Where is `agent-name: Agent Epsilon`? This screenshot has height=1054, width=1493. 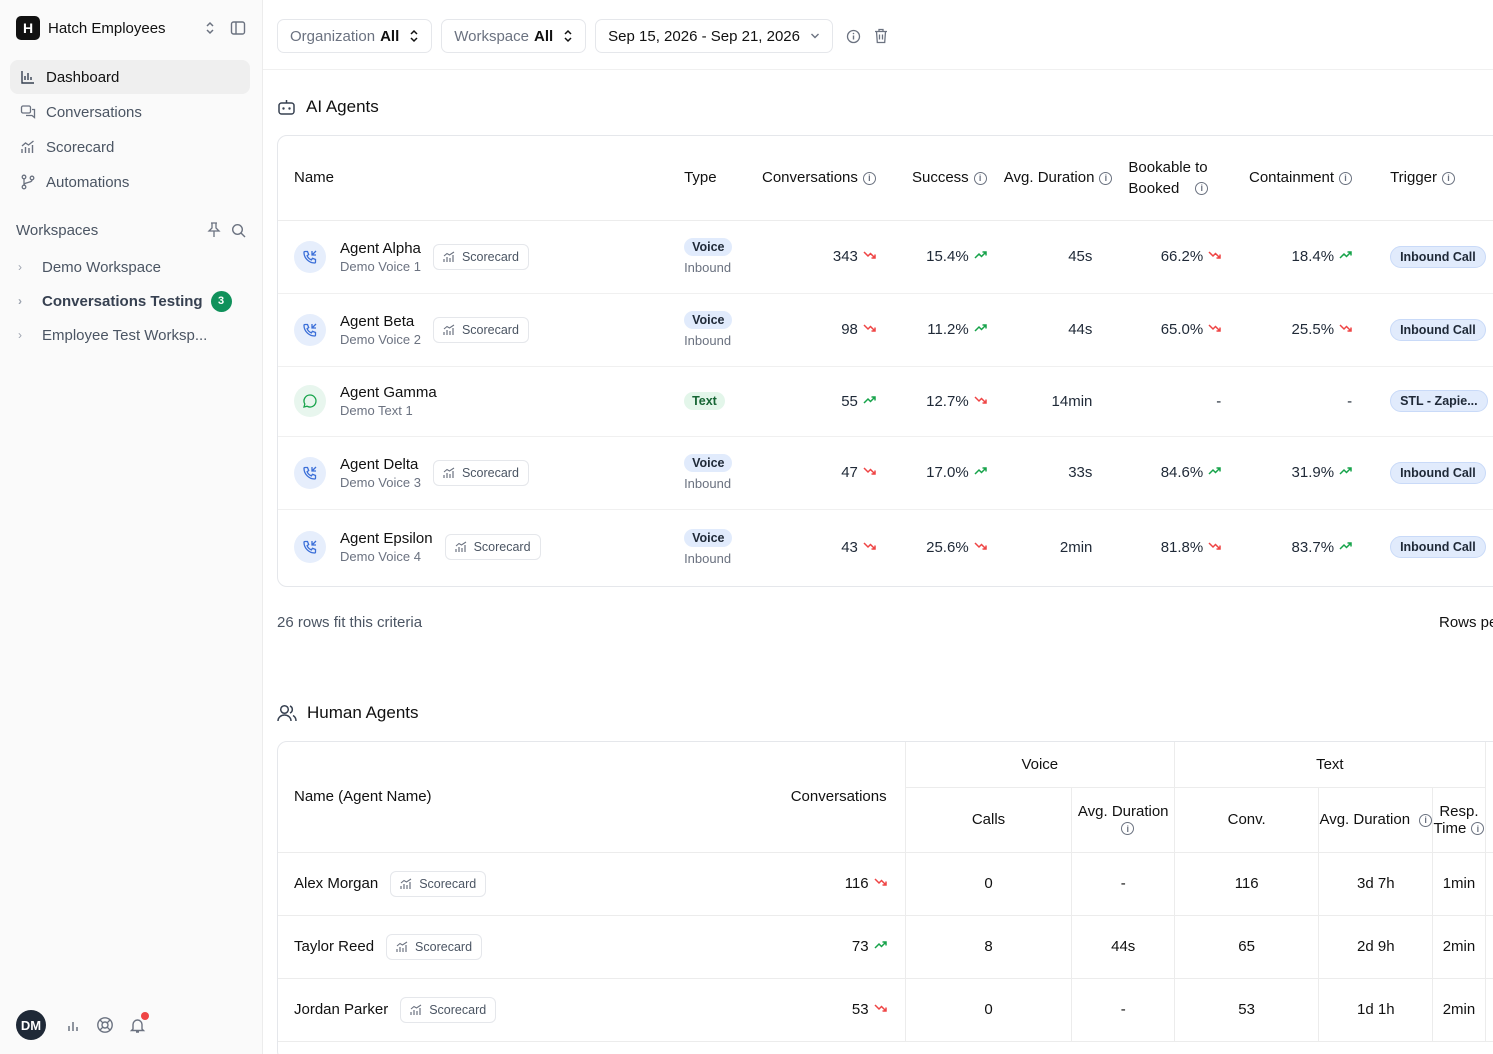 agent-name: Agent Epsilon is located at coordinates (386, 538).